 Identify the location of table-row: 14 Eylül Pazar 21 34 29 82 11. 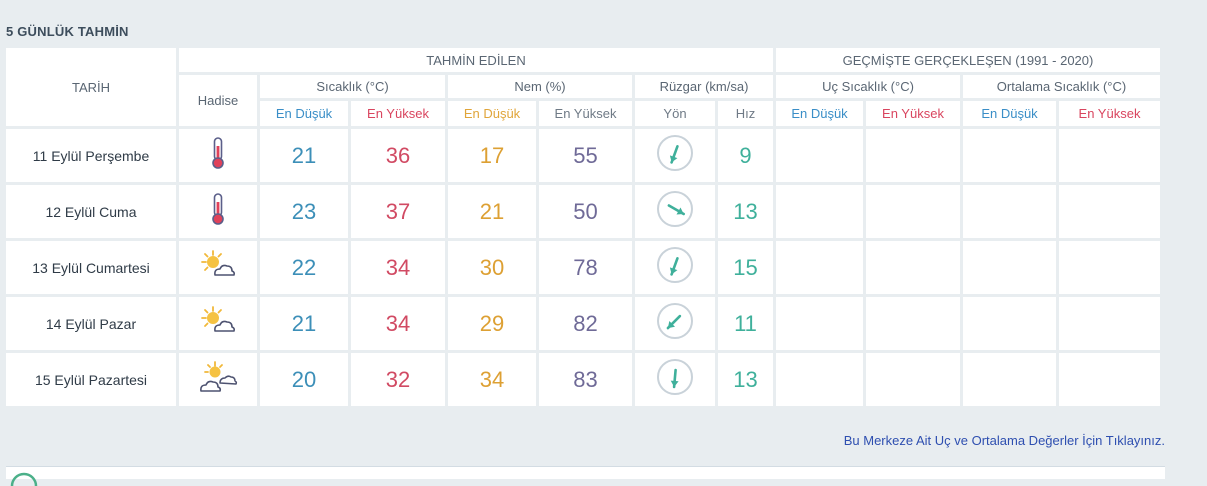
(583, 323).